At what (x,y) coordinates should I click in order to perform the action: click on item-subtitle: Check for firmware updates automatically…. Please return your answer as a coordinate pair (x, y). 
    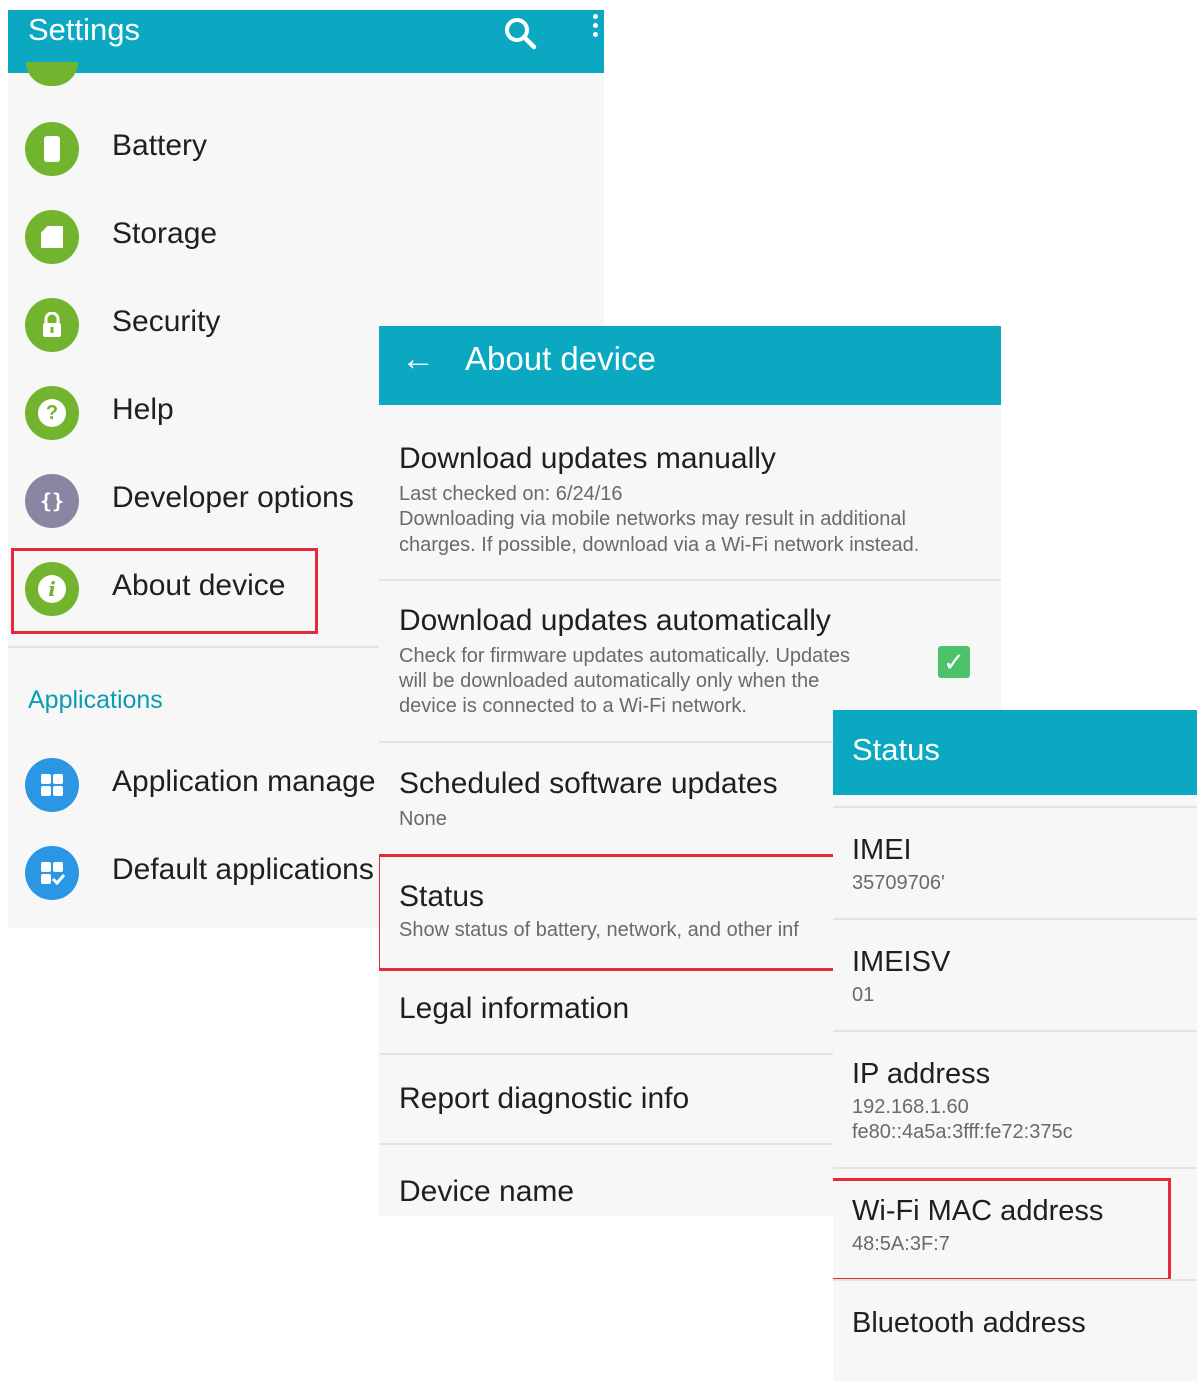
    Looking at the image, I should click on (624, 656).